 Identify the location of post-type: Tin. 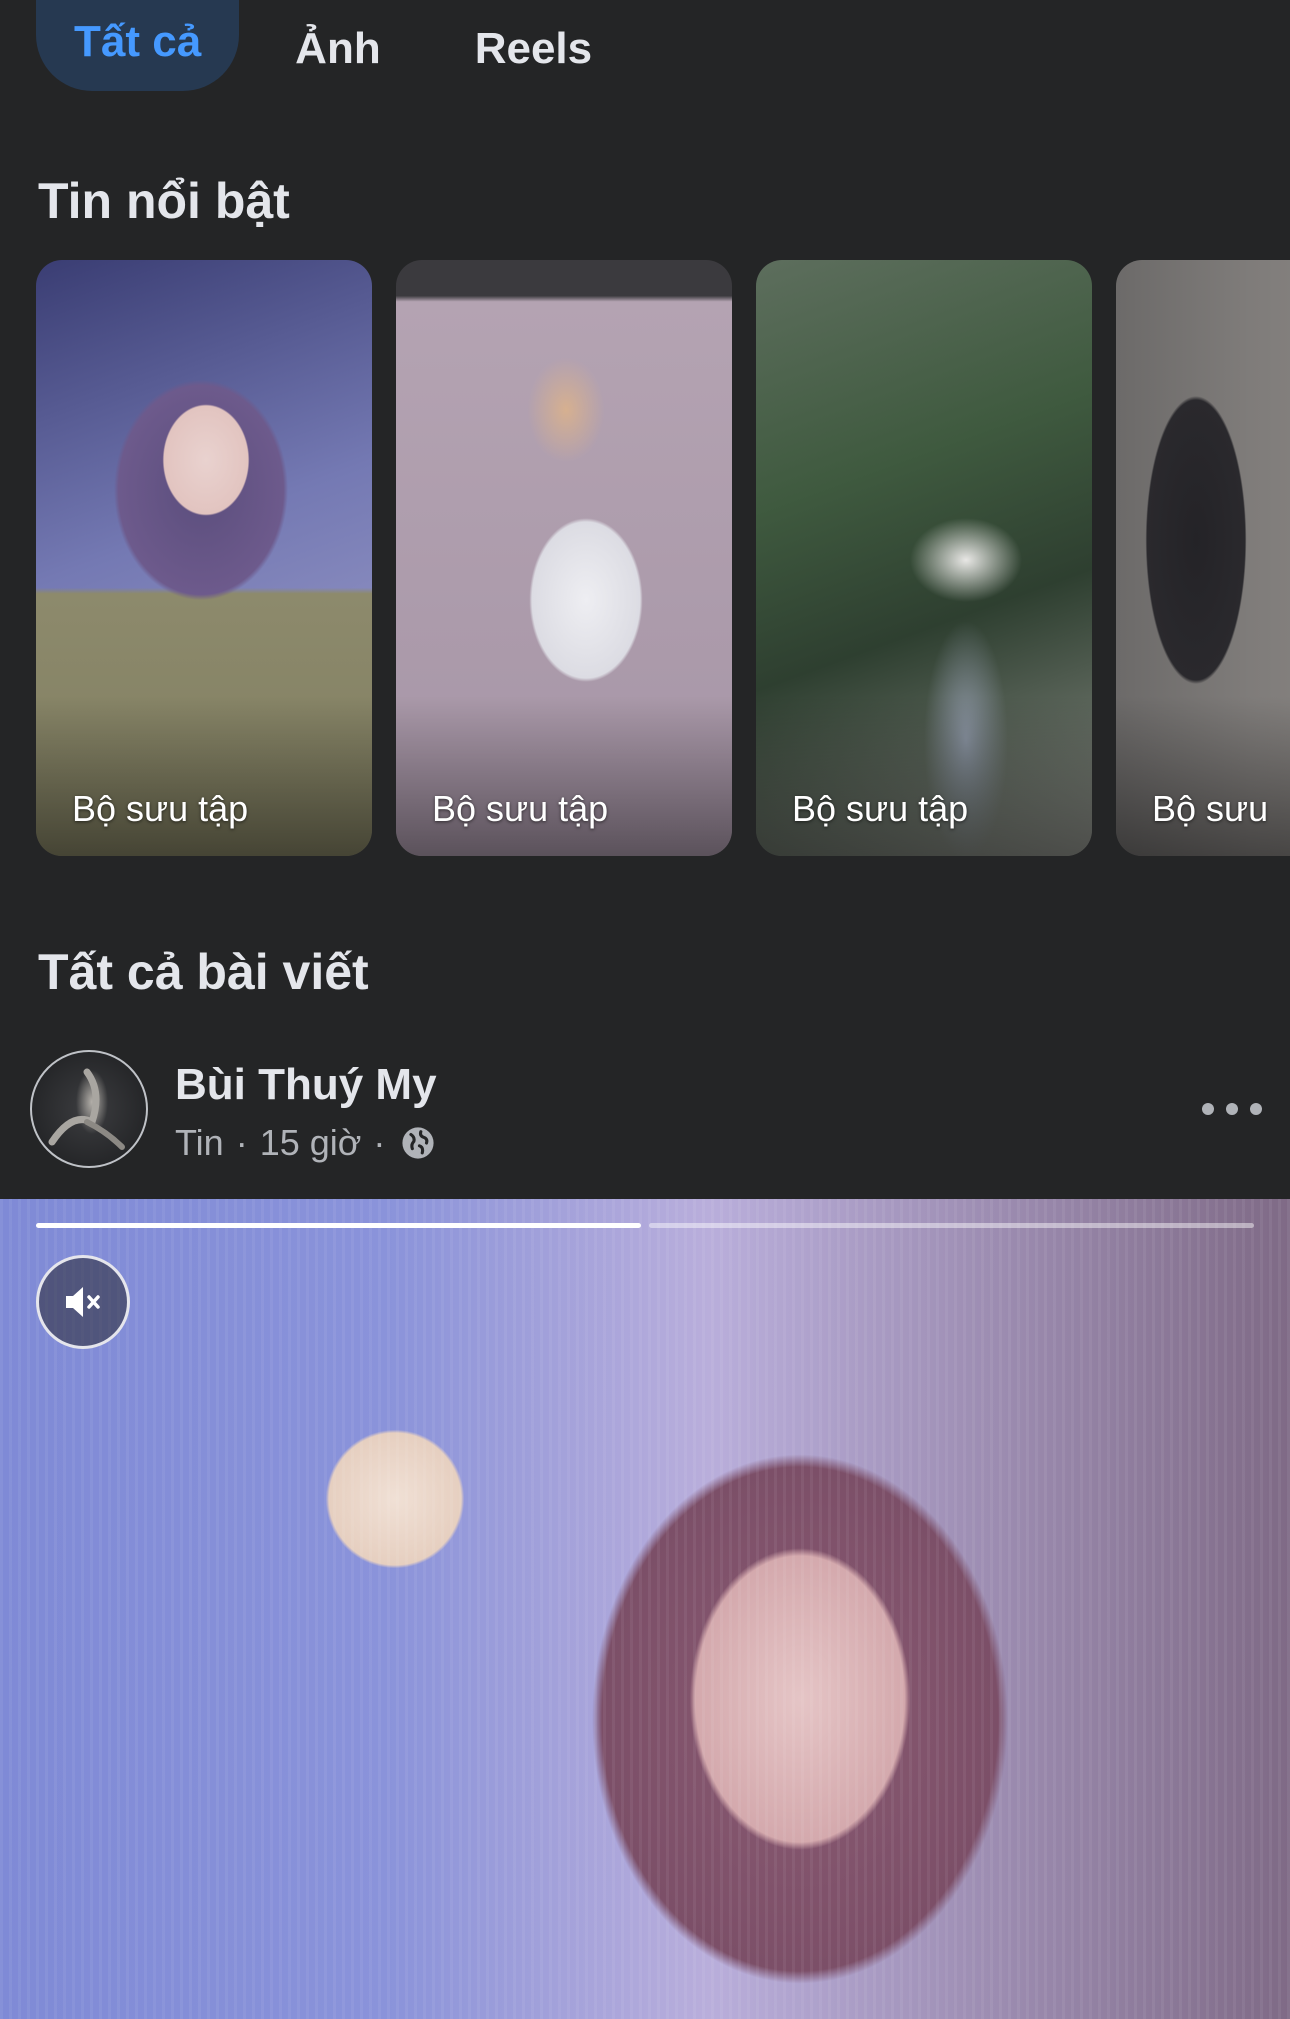
(199, 1142).